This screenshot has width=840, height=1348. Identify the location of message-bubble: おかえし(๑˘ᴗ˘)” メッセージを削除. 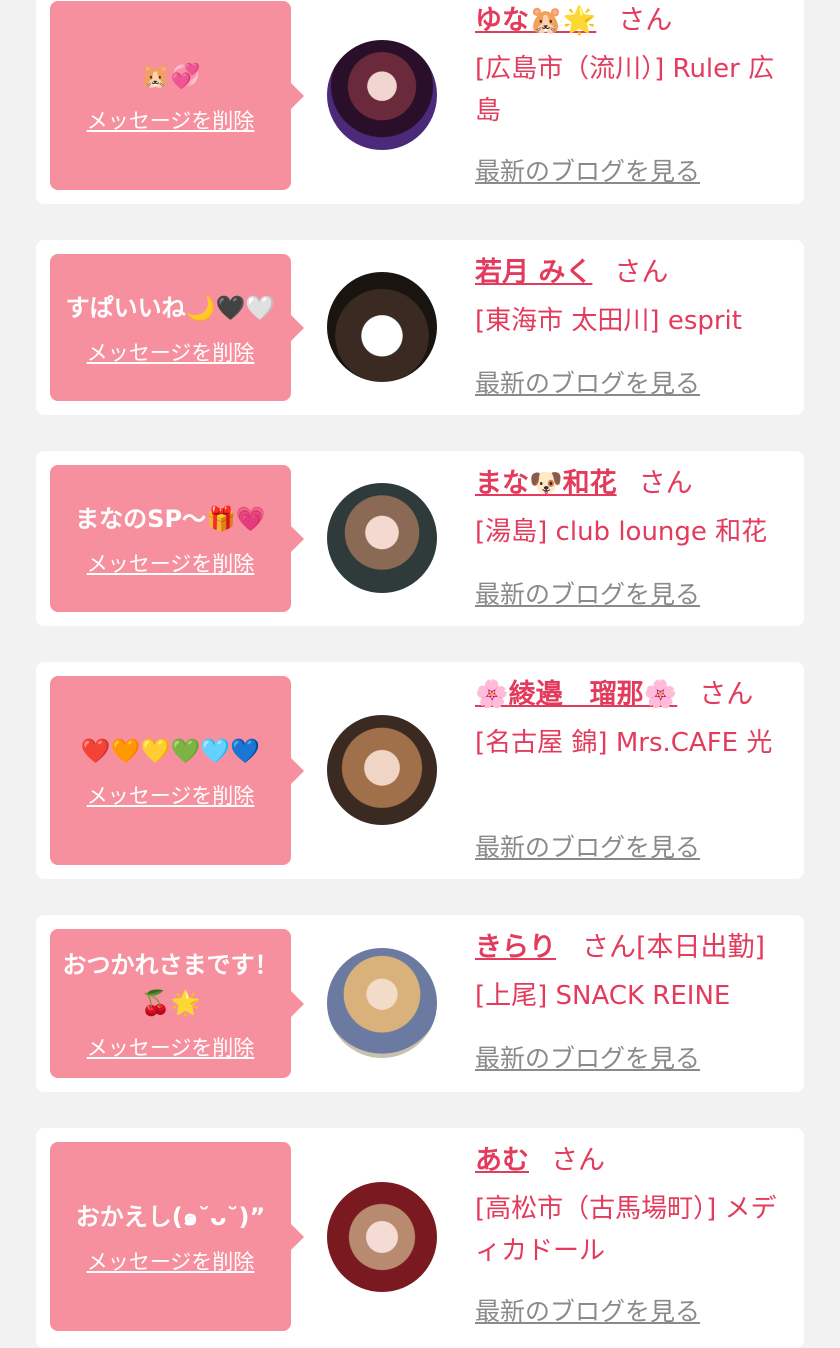
(177, 1236).